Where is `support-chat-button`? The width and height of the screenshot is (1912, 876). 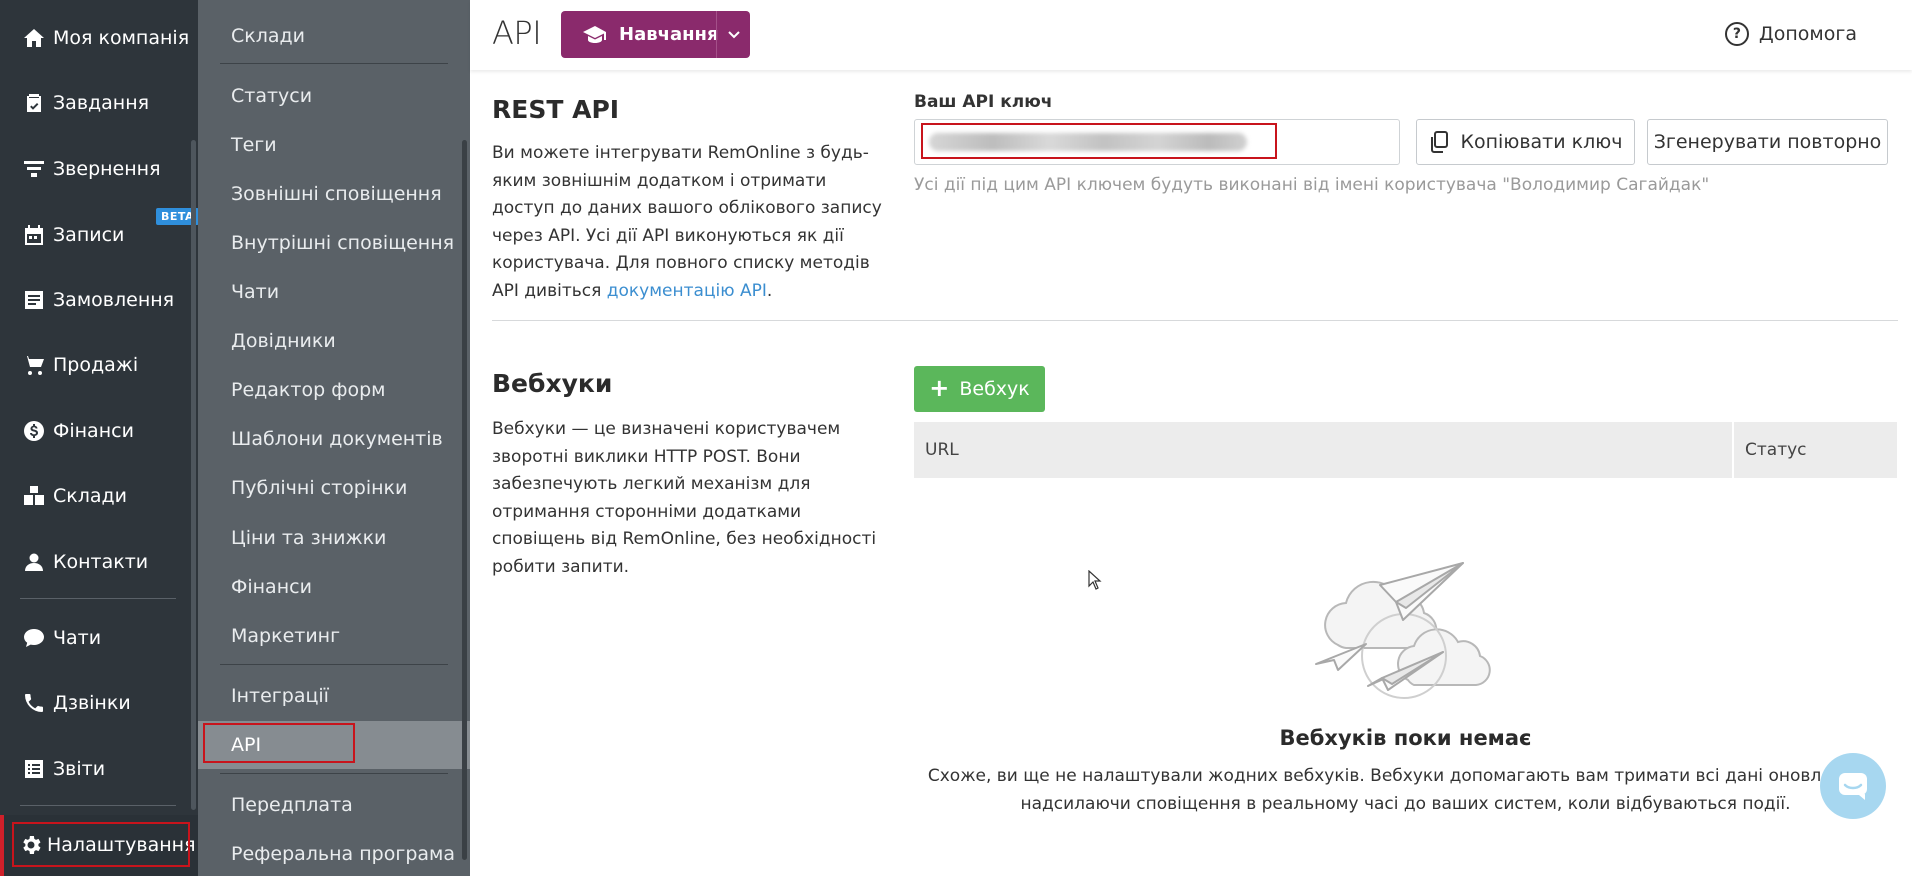 support-chat-button is located at coordinates (1853, 786).